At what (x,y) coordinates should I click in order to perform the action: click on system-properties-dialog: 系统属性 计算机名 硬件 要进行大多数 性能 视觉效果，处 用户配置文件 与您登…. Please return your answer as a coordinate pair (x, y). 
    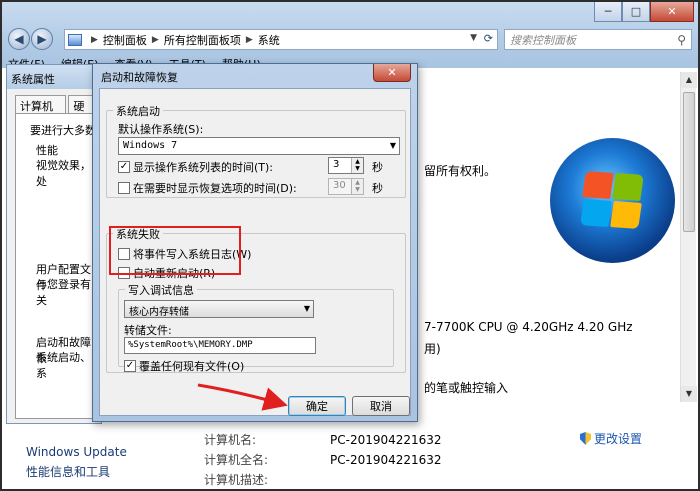
    Looking at the image, I should click on (54, 244).